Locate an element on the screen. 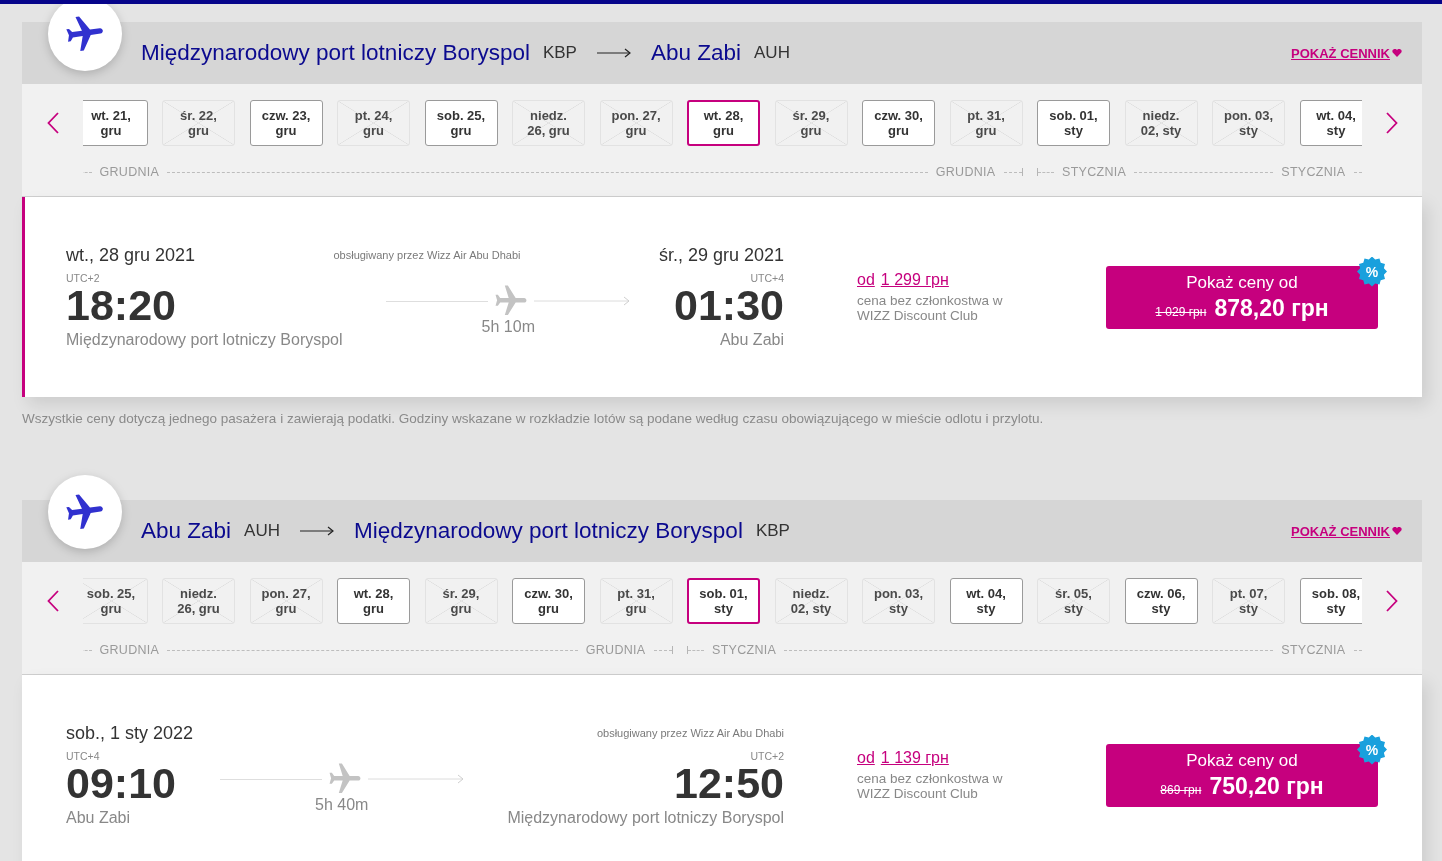  date-button: czw. 23, gru is located at coordinates (286, 123).